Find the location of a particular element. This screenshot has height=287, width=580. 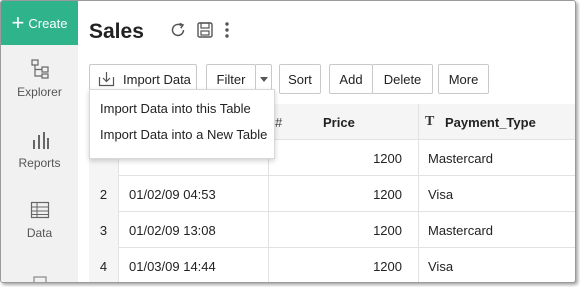

more-label: More is located at coordinates (463, 79).